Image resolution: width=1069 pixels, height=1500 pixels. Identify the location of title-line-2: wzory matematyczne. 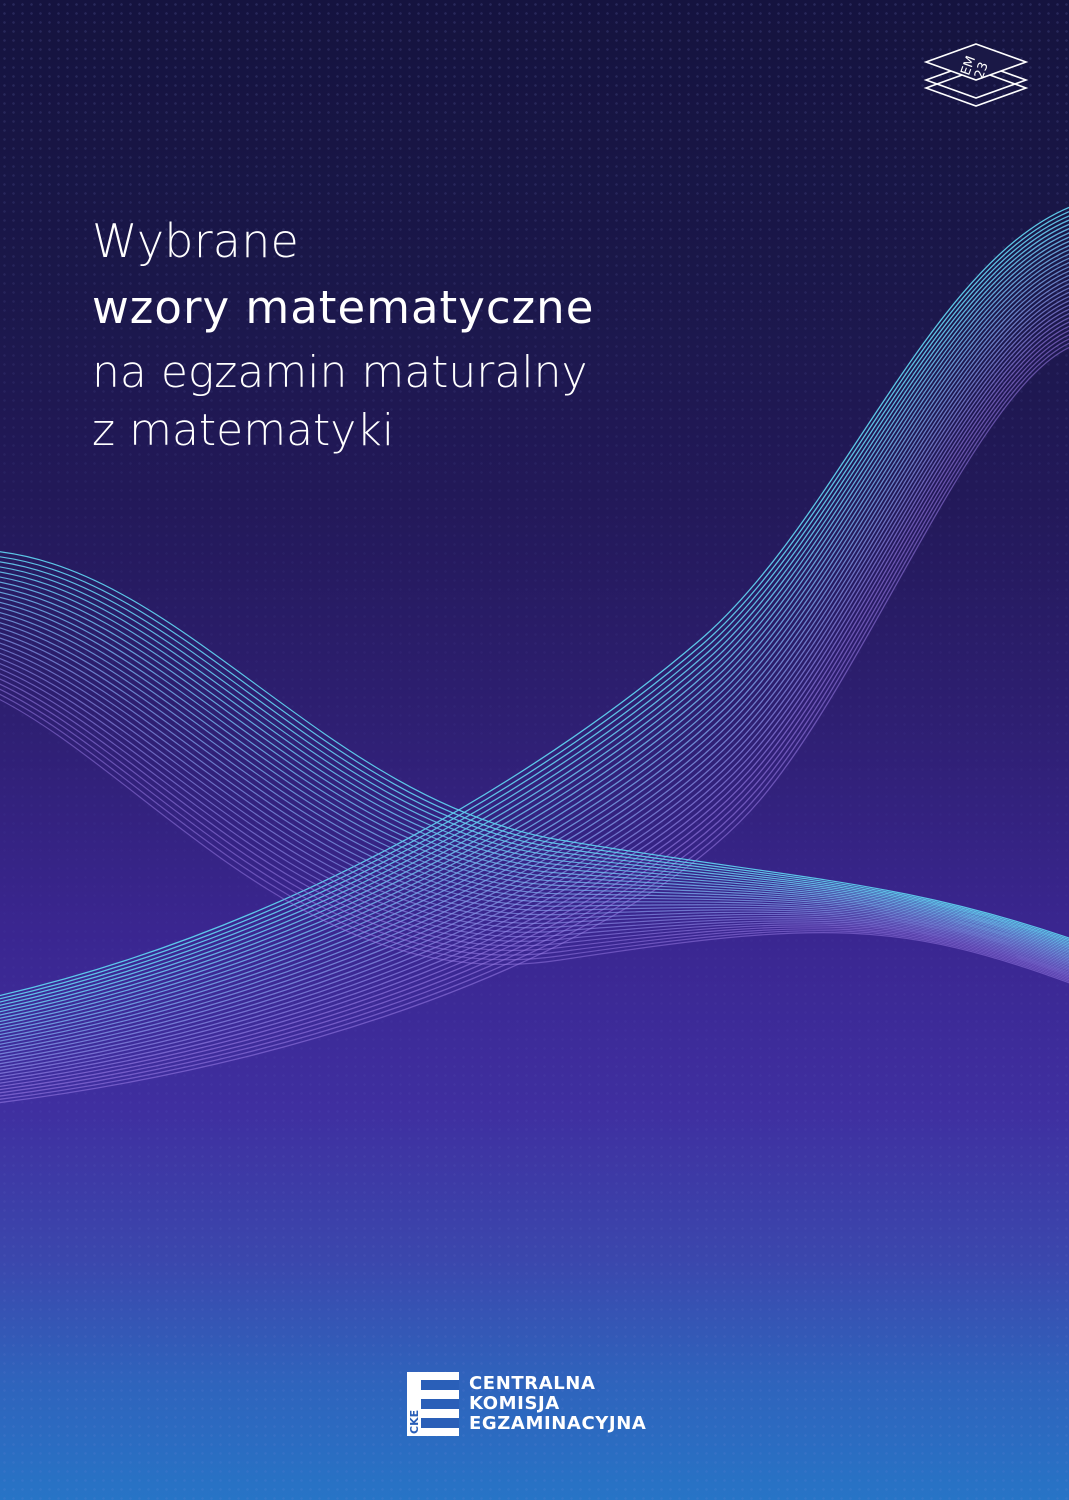
(343, 307).